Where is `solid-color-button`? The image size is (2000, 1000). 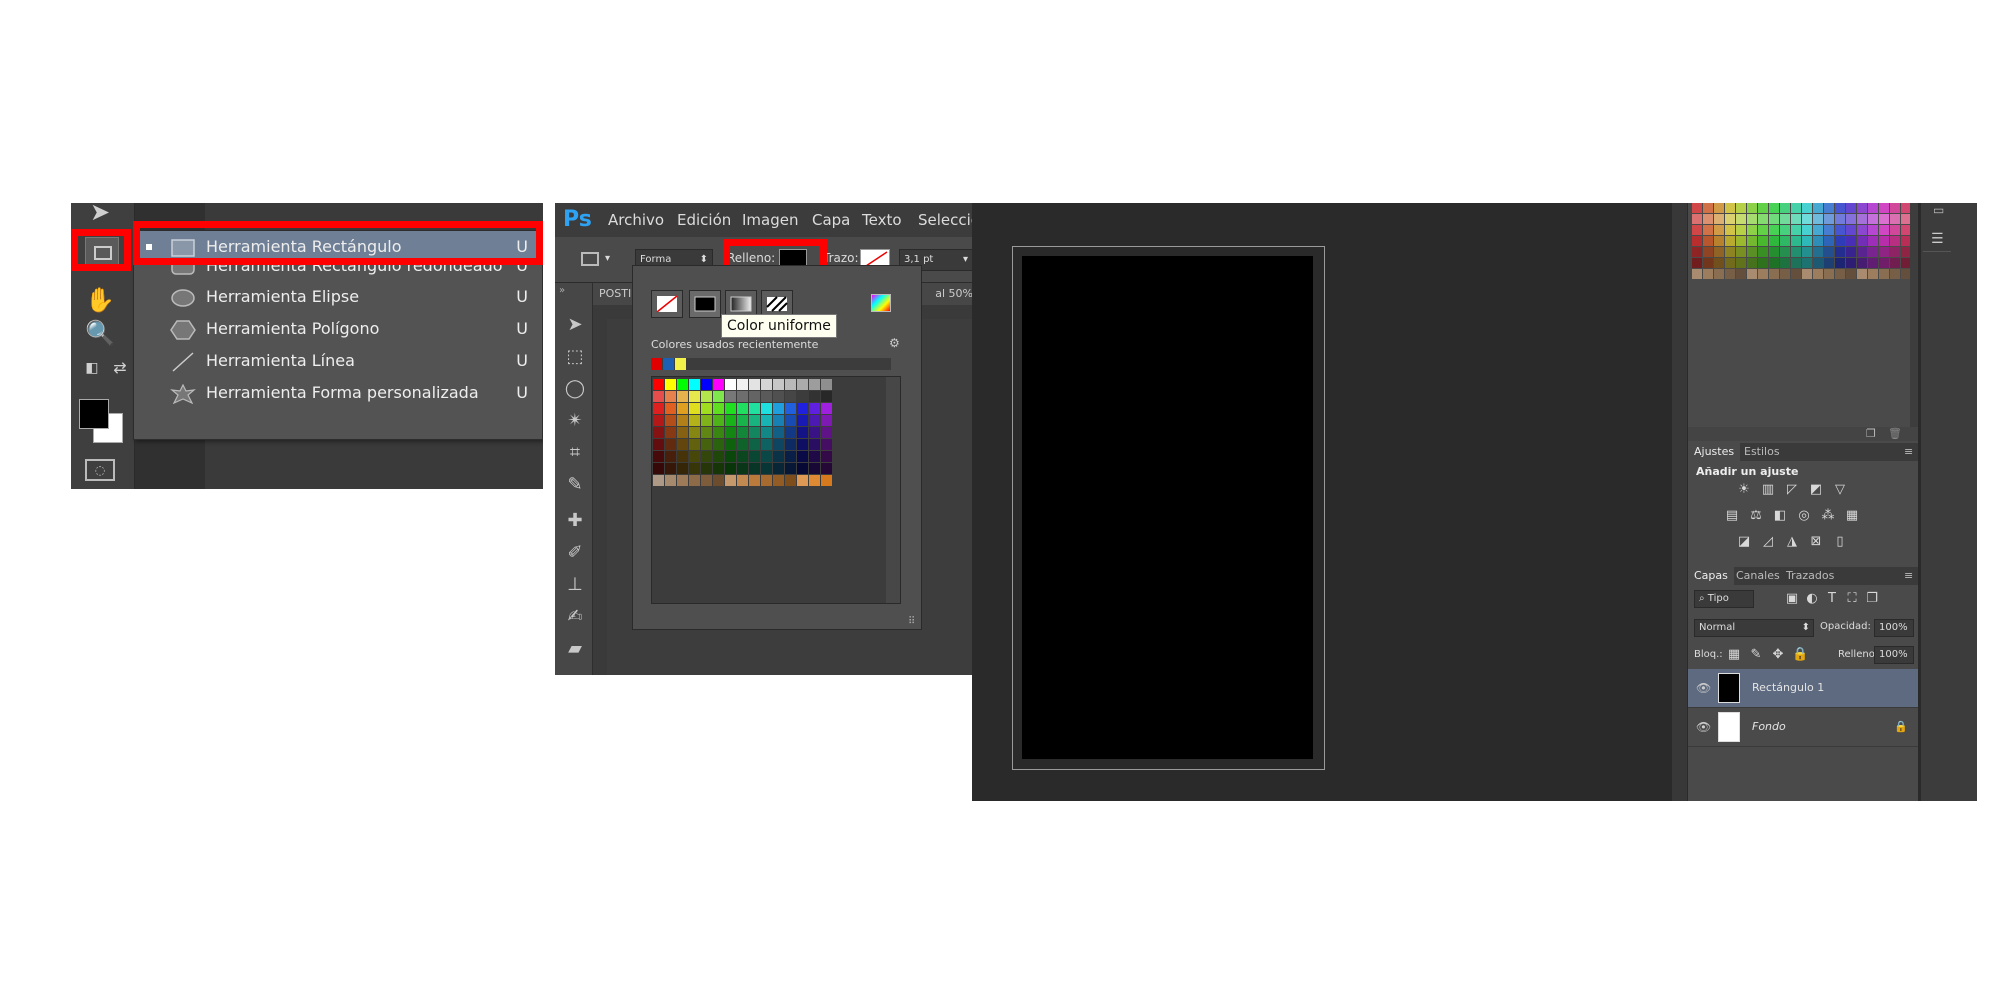
solid-color-button is located at coordinates (705, 304).